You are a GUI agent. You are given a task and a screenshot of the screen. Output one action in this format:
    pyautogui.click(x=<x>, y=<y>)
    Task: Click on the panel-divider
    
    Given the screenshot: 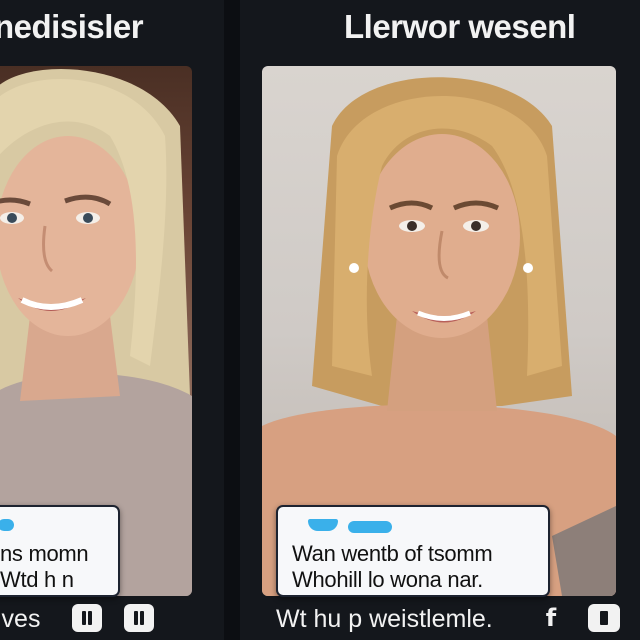 What is the action you would take?
    pyautogui.click(x=232, y=320)
    